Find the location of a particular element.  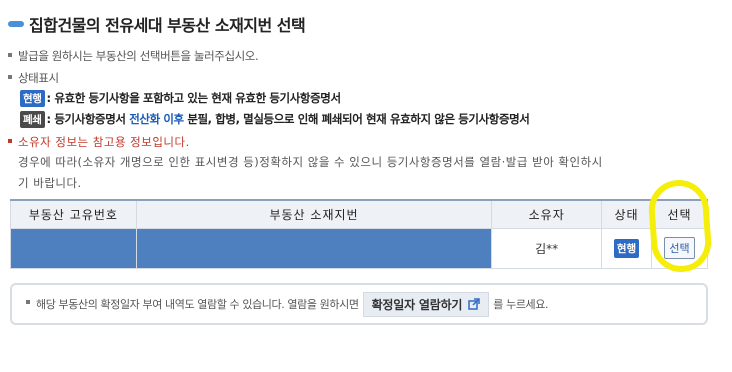

table-header-row: 부동산 고유번호 부동산 소재지번 소유자 상태 선택 is located at coordinates (359, 214).